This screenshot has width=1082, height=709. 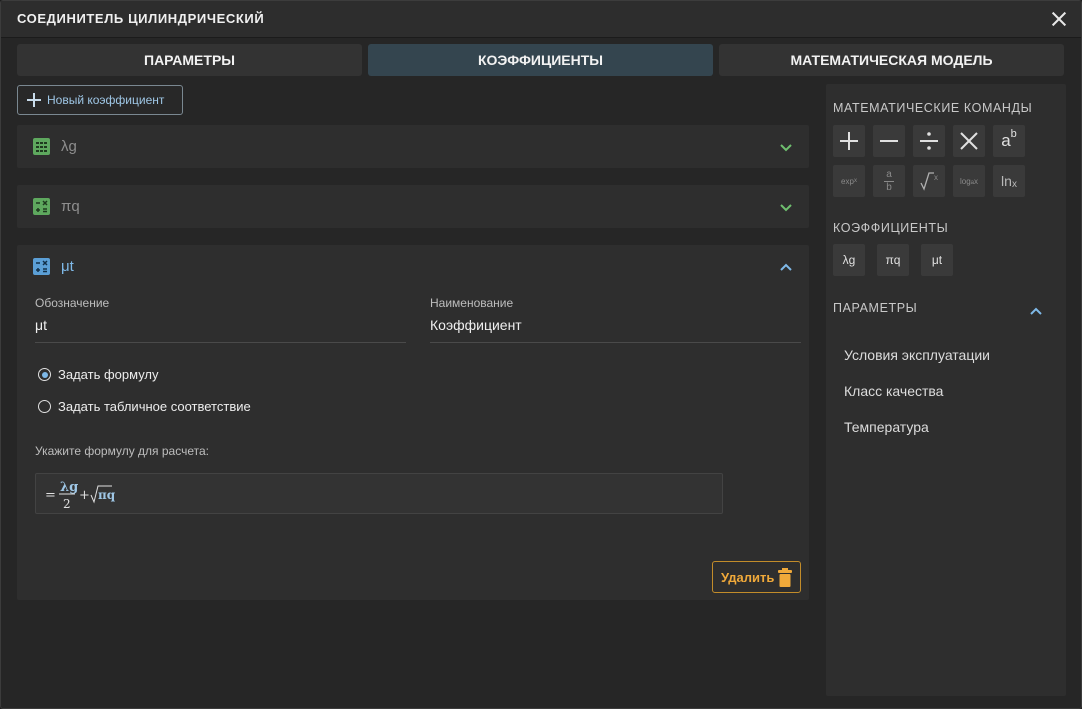 I want to click on title-bar: СОЕДИНИТЕЛЬ ЦИЛИНДРИЧЕСКИЙ, so click(x=541, y=19).